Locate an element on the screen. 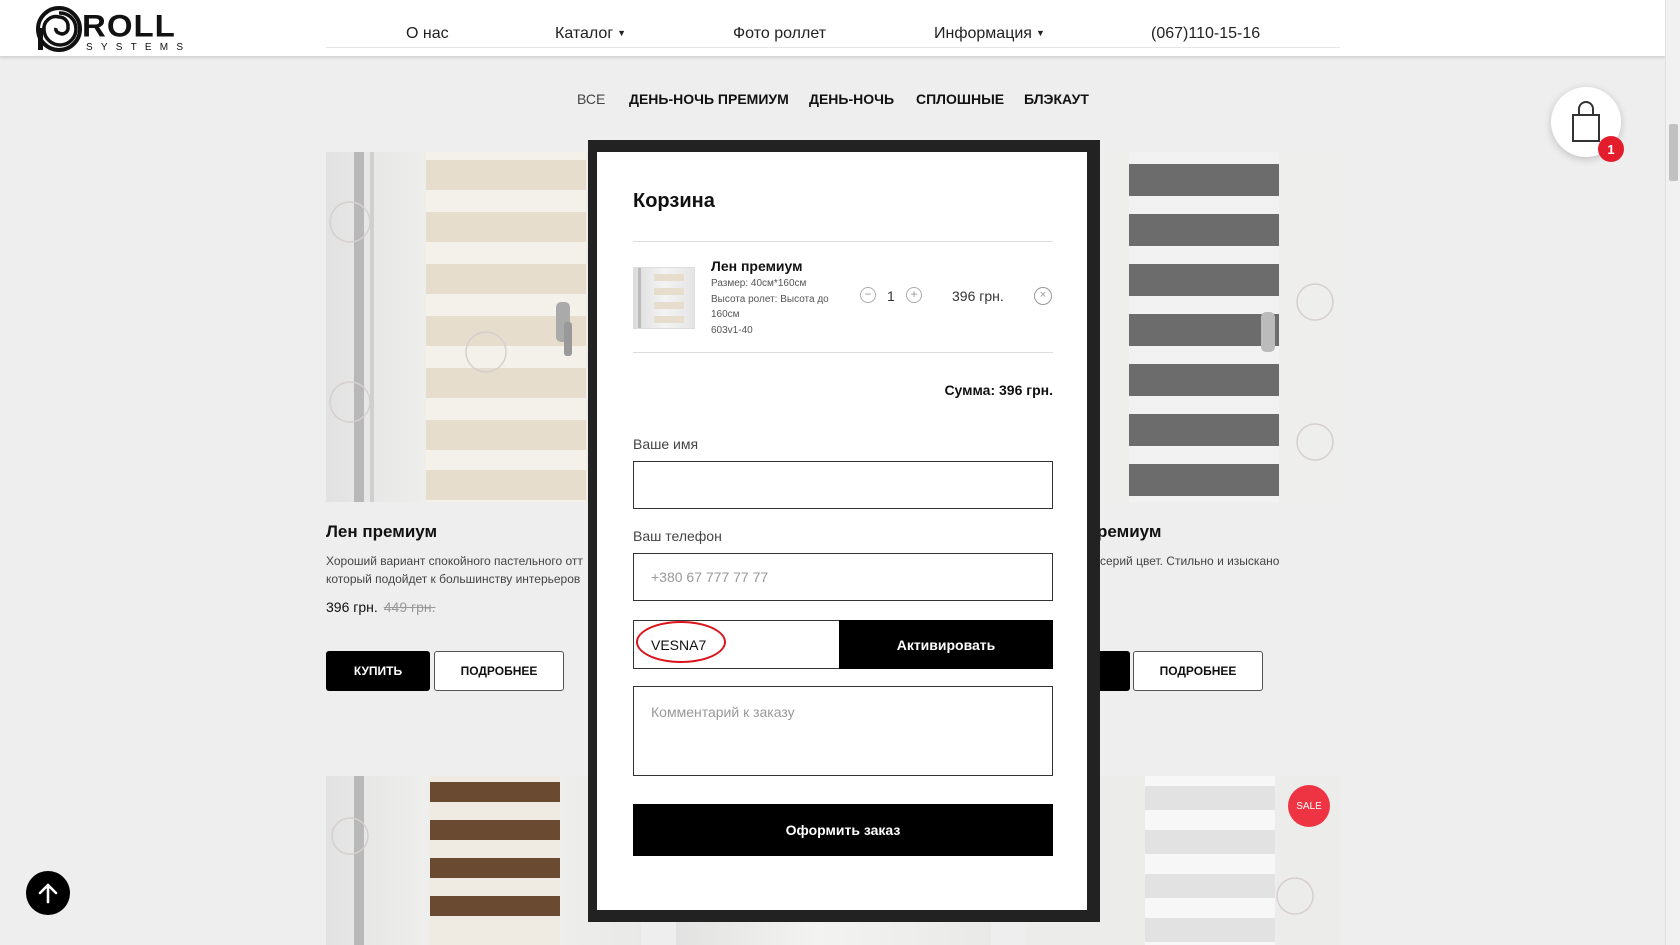 The image size is (1680, 945). logo: ROLL SYSTEMS is located at coordinates (121, 30).